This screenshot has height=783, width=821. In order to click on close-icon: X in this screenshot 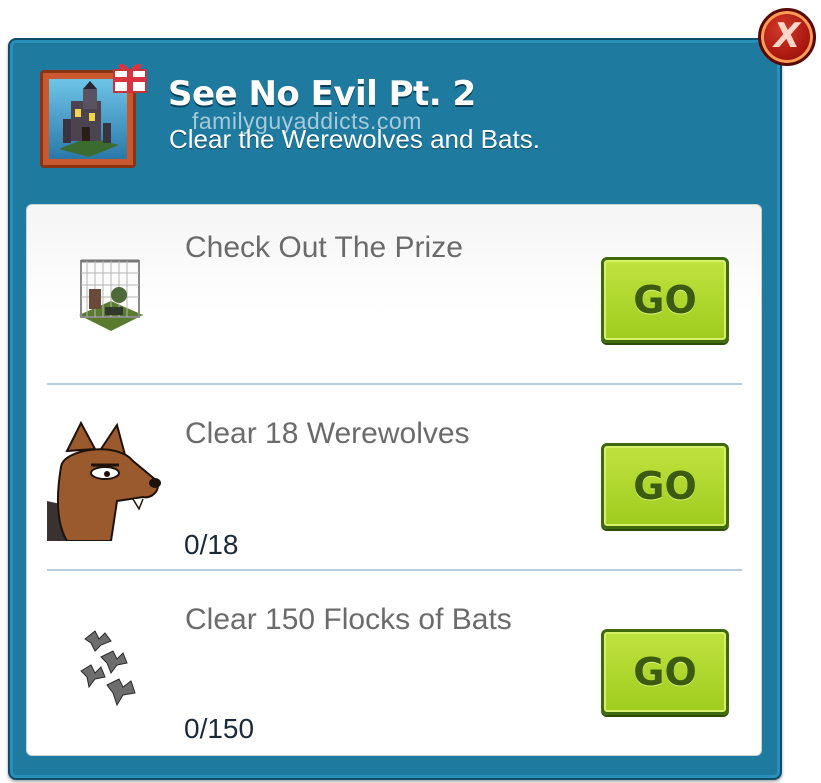, I will do `click(787, 36)`.